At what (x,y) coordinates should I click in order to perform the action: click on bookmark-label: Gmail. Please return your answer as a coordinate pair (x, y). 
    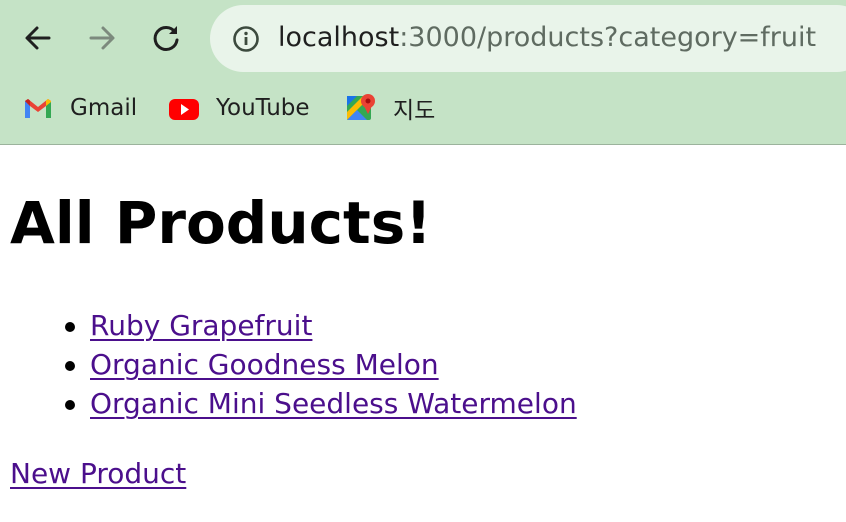
    Looking at the image, I should click on (104, 108).